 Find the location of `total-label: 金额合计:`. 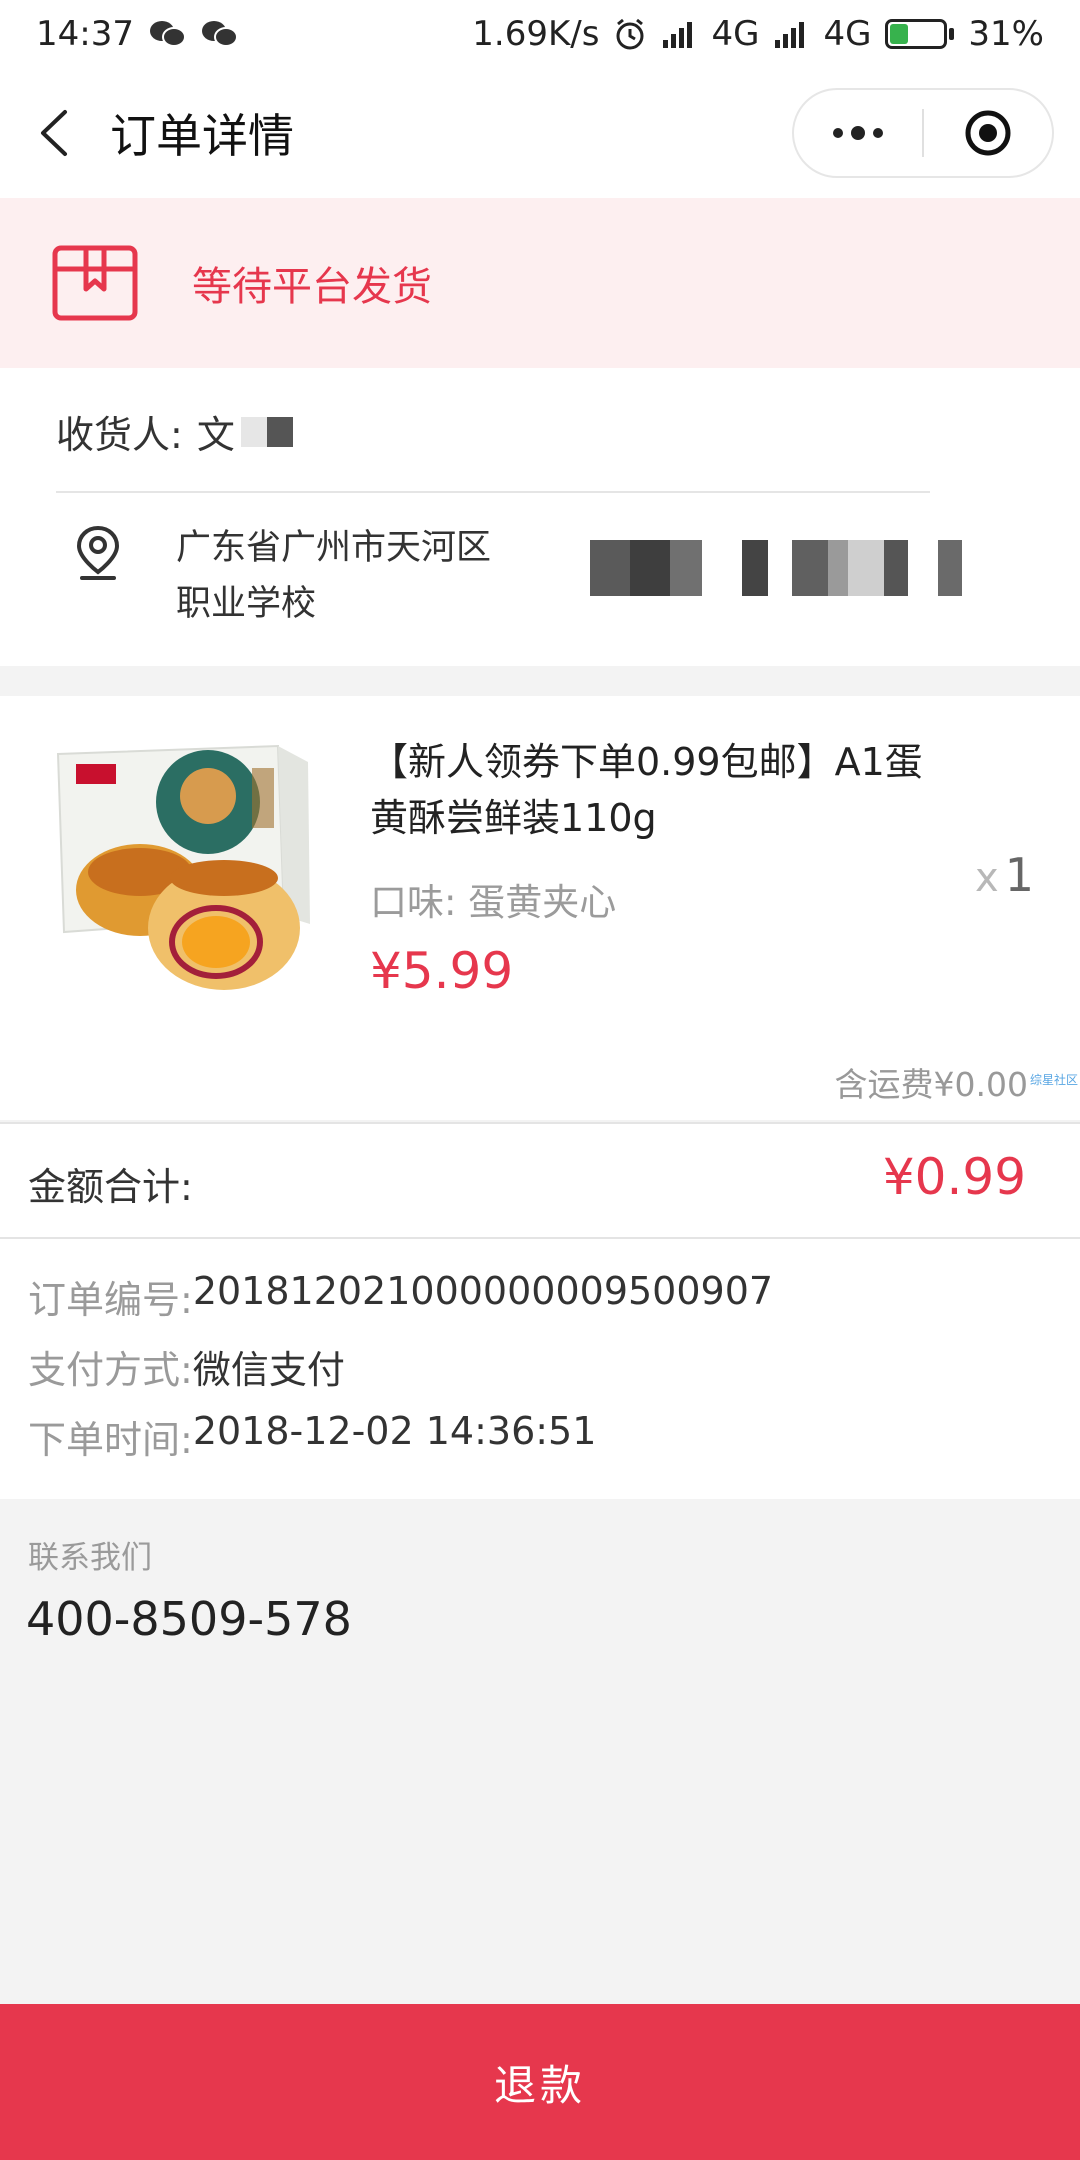

total-label: 金额合计: is located at coordinates (110, 1187).